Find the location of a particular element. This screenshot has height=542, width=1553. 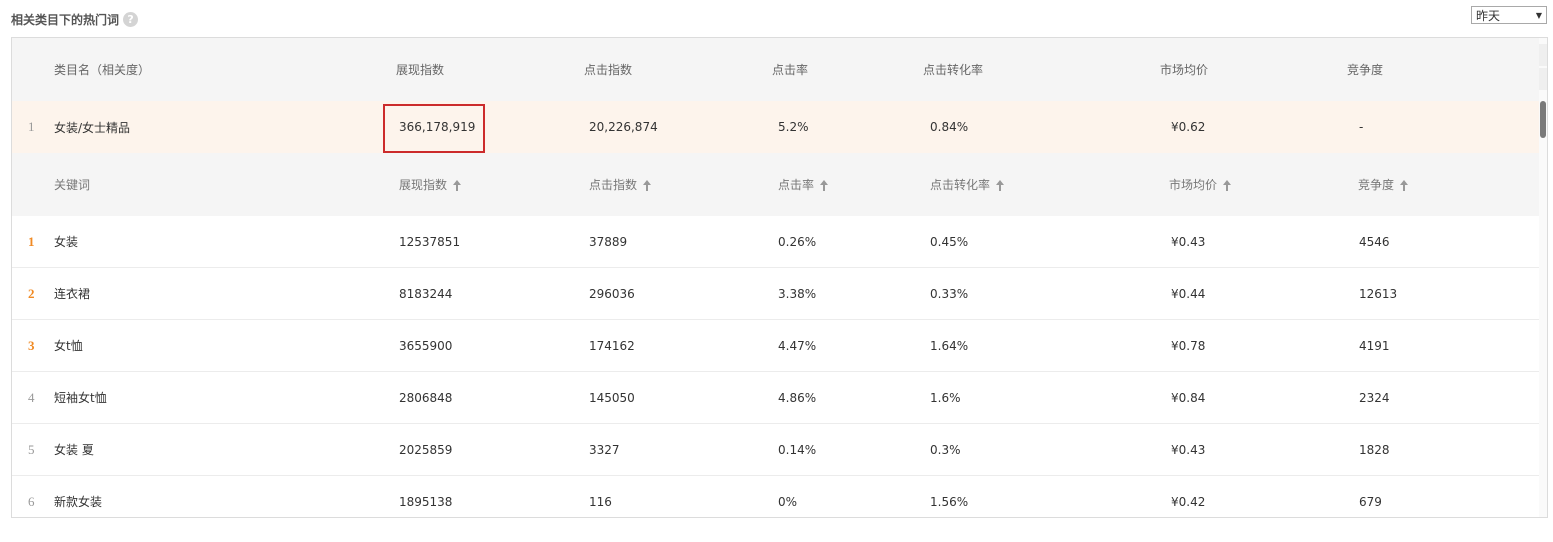

vertical-scrollbar is located at coordinates (1543, 277).